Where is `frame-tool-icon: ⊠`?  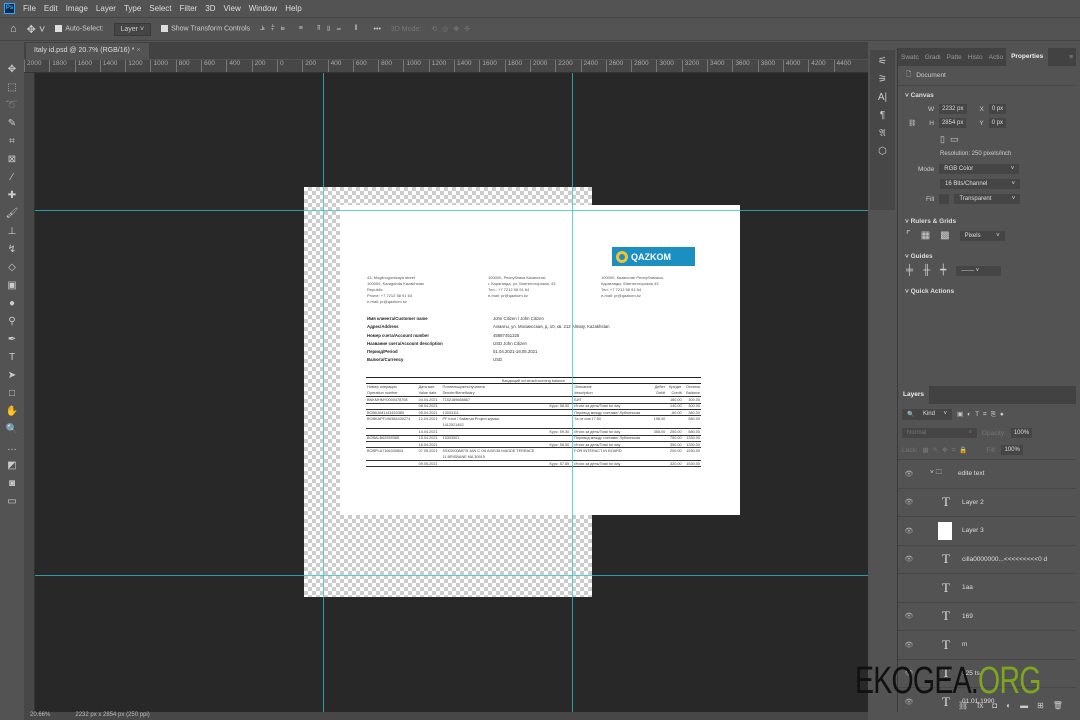 frame-tool-icon: ⊠ is located at coordinates (12, 159).